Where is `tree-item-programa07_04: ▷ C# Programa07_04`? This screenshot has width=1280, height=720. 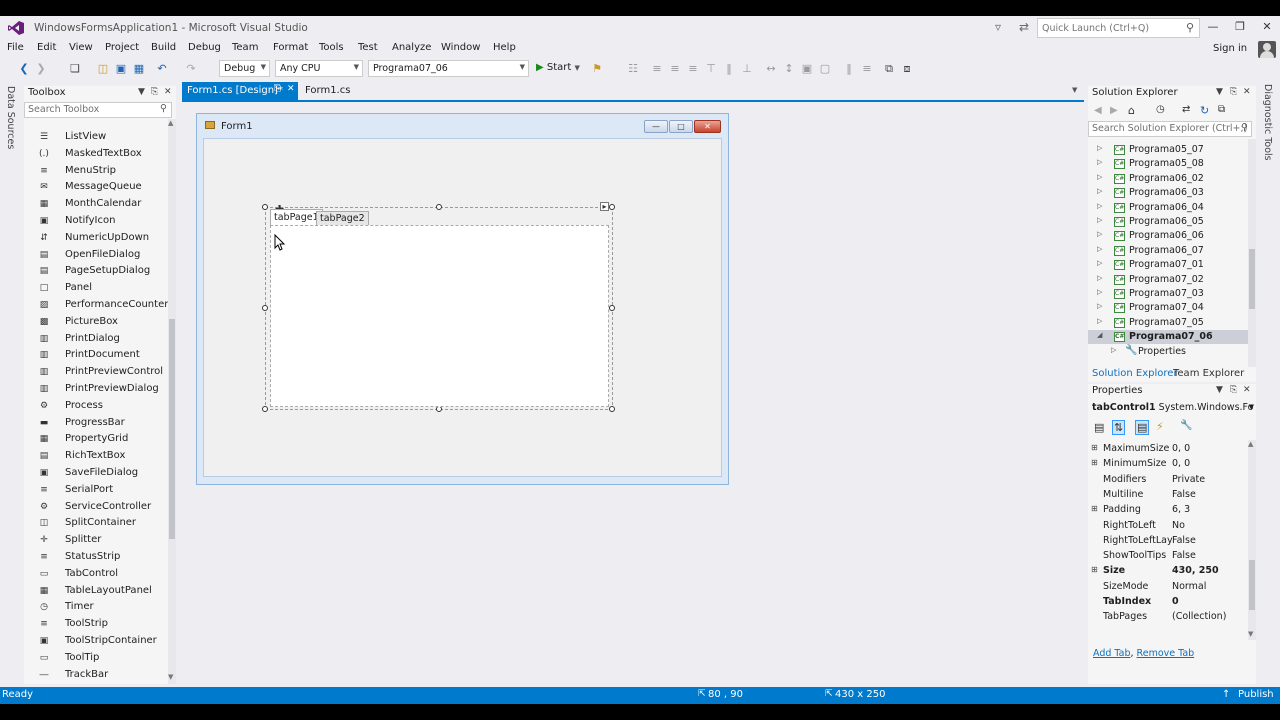 tree-item-programa07_04: ▷ C# Programa07_04 is located at coordinates (1168, 308).